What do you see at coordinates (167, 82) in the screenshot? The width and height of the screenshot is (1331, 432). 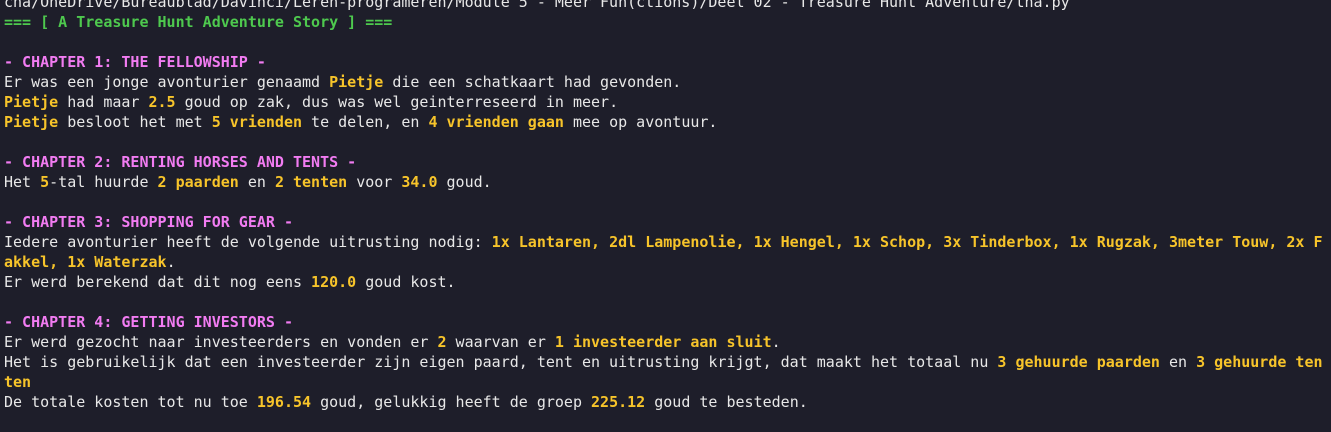 I see `text-segment: Er was een jonge avonturier genaamd` at bounding box center [167, 82].